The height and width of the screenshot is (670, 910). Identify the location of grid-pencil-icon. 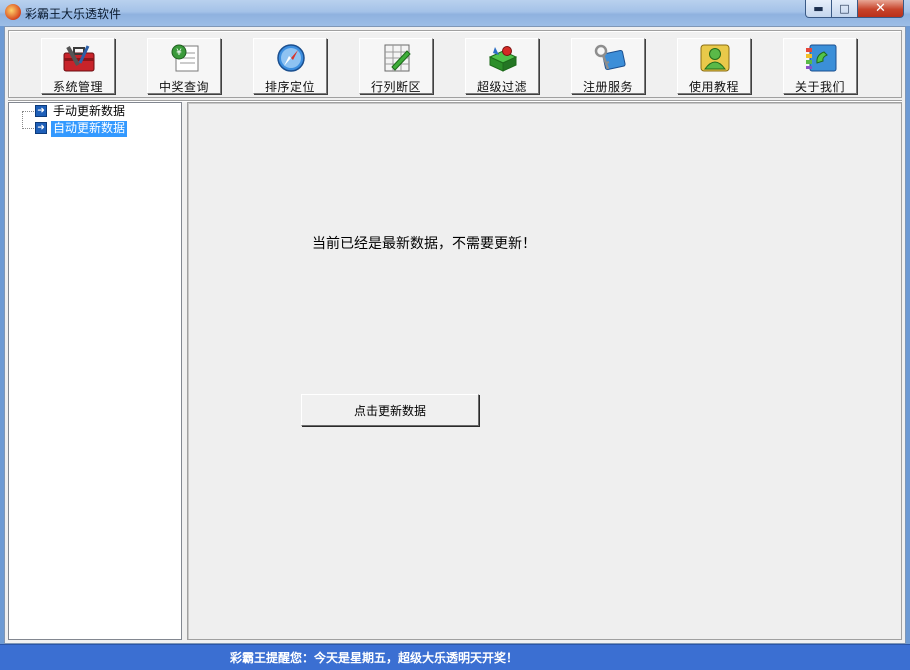
(397, 58).